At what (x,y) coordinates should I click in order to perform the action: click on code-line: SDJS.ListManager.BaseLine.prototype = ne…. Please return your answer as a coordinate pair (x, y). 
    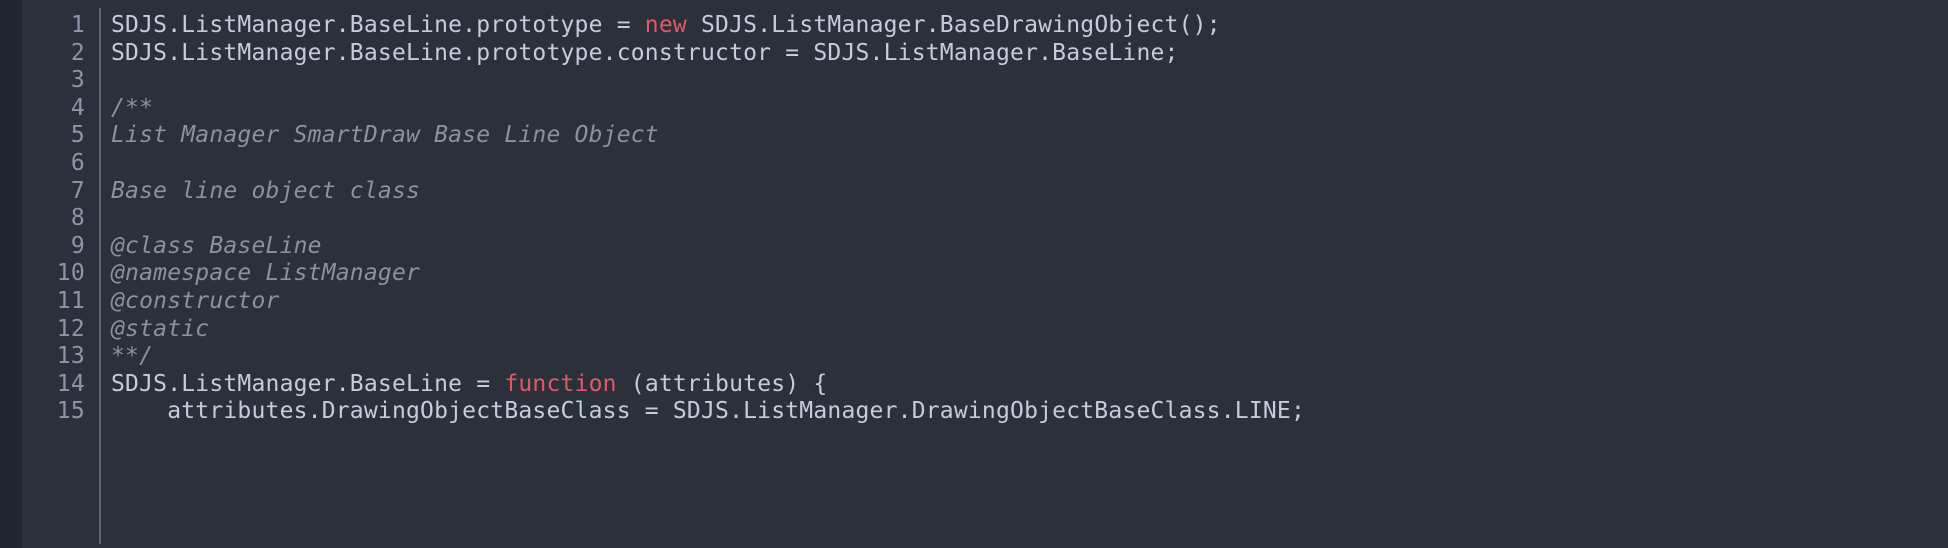
    Looking at the image, I should click on (1029, 26).